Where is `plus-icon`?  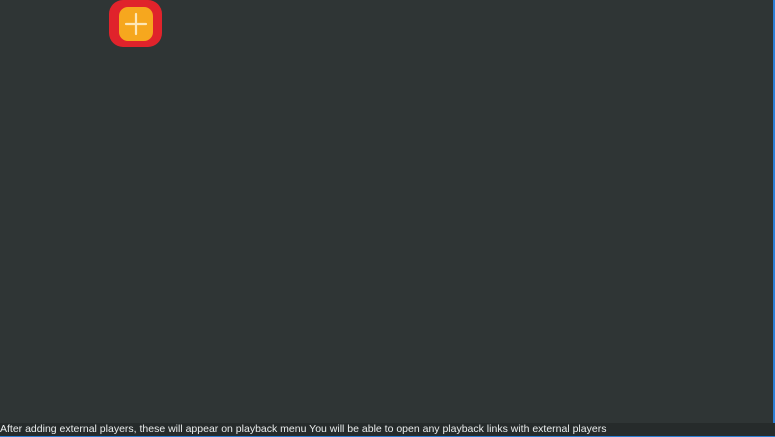
plus-icon is located at coordinates (135, 23).